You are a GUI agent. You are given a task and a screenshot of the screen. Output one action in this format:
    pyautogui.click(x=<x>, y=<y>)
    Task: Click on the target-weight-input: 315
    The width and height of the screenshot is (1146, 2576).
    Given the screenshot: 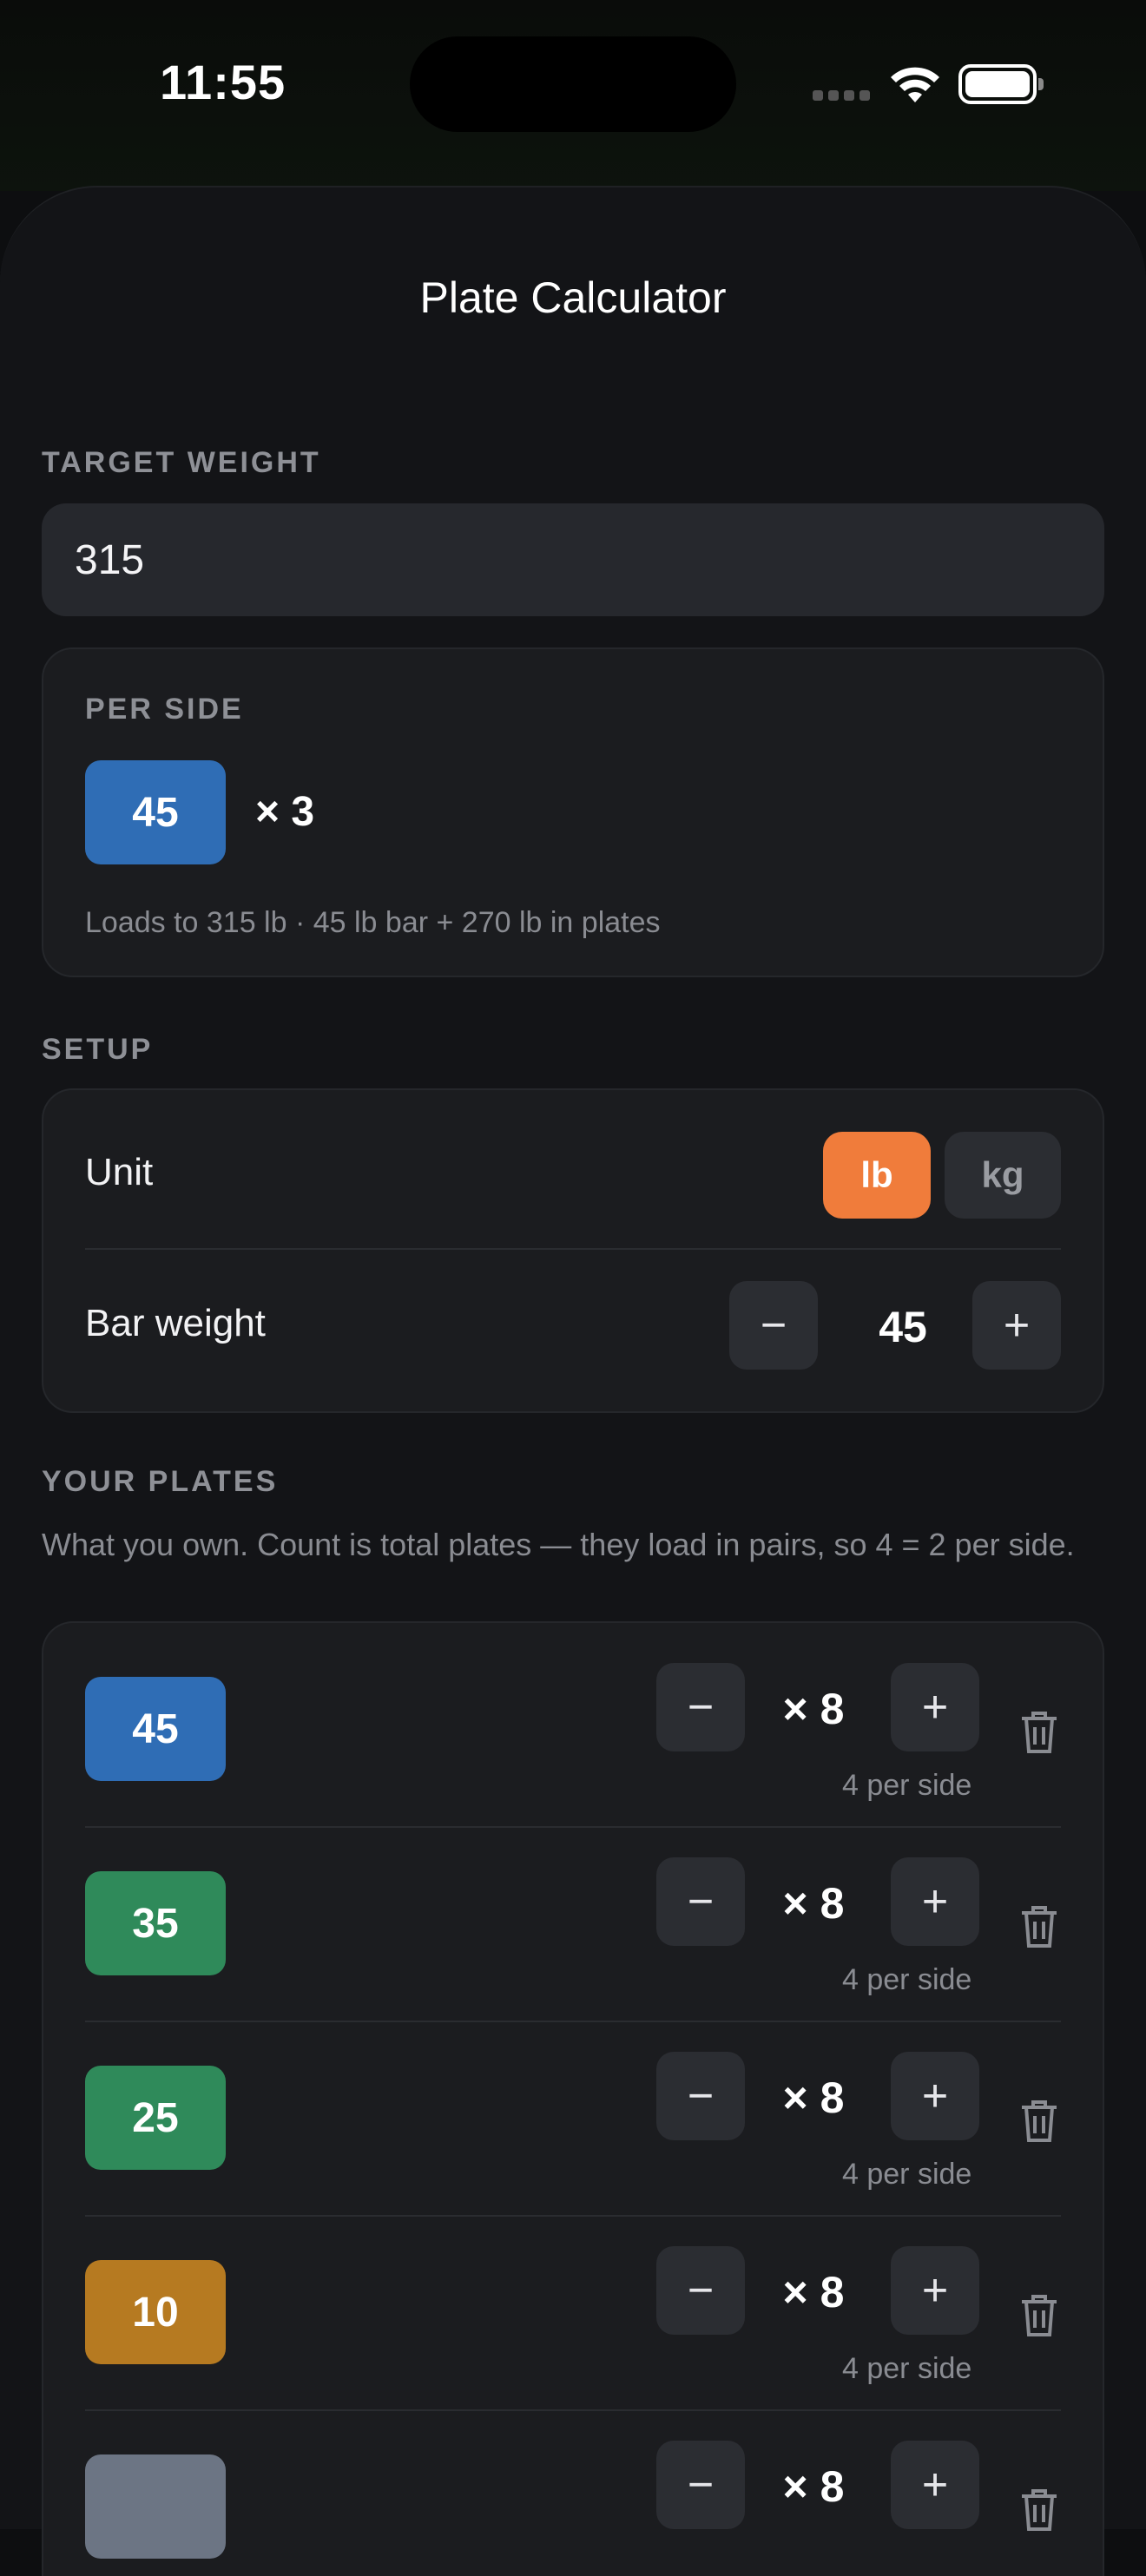 What is the action you would take?
    pyautogui.click(x=573, y=559)
    